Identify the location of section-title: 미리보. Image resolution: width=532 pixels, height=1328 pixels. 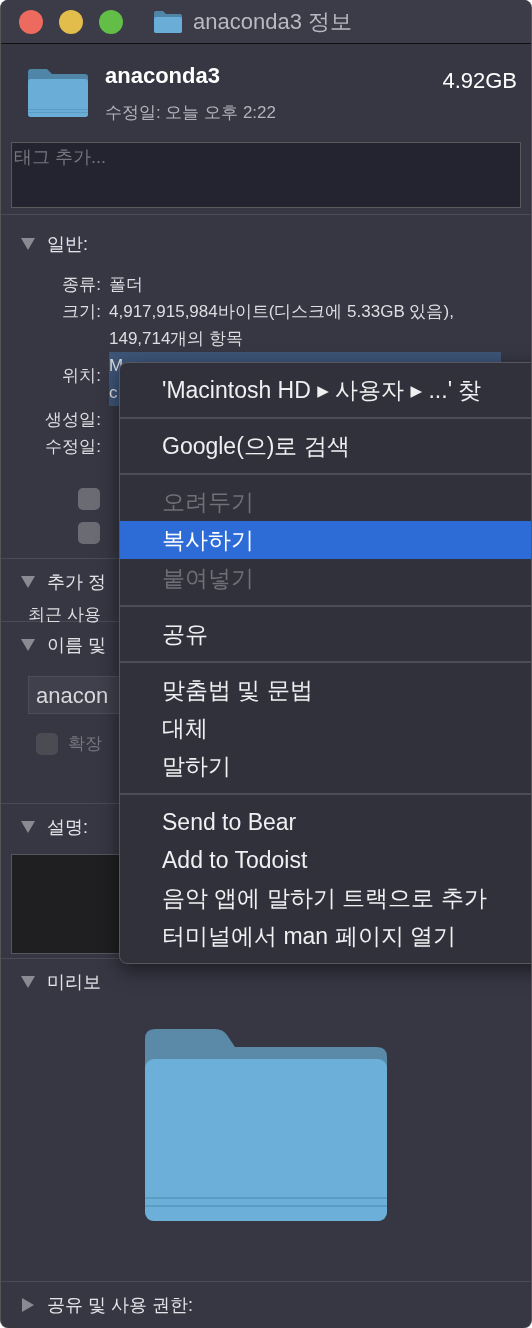
(74, 982).